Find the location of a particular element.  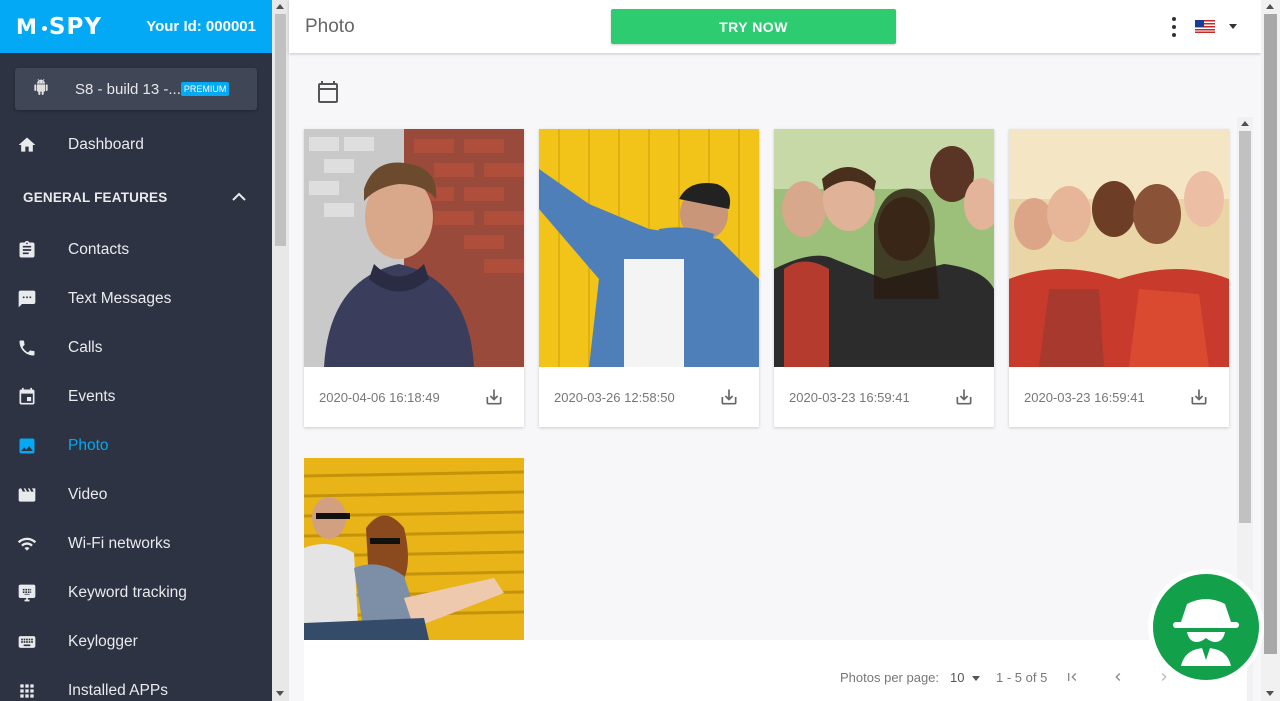

photo-meta: 2020-03-26 12:58:50 is located at coordinates (649, 397).